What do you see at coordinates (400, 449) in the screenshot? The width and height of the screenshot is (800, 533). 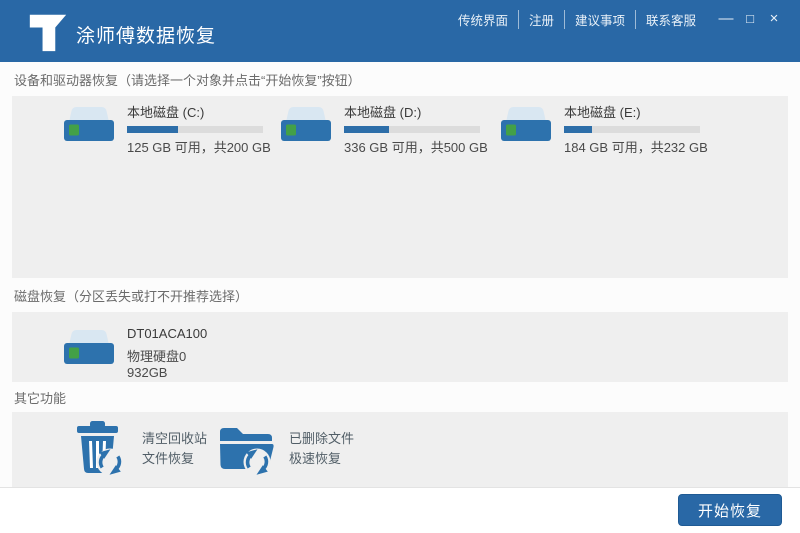 I see `other-functions-panel: 清空回收站 文件恢复 已删除文件 极速恢复` at bounding box center [400, 449].